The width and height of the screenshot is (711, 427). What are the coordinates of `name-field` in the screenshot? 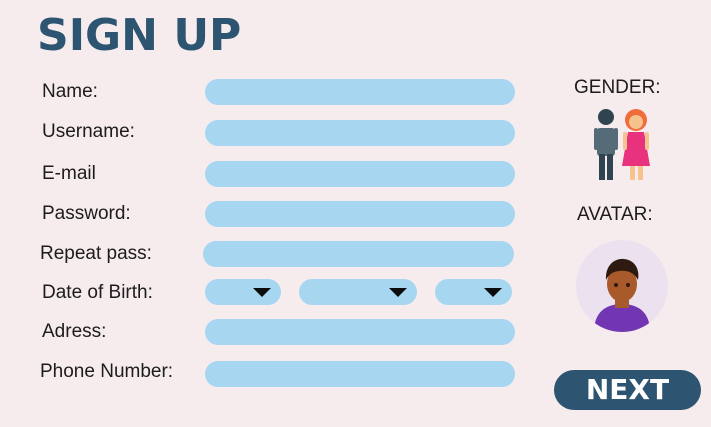 It's located at (360, 92).